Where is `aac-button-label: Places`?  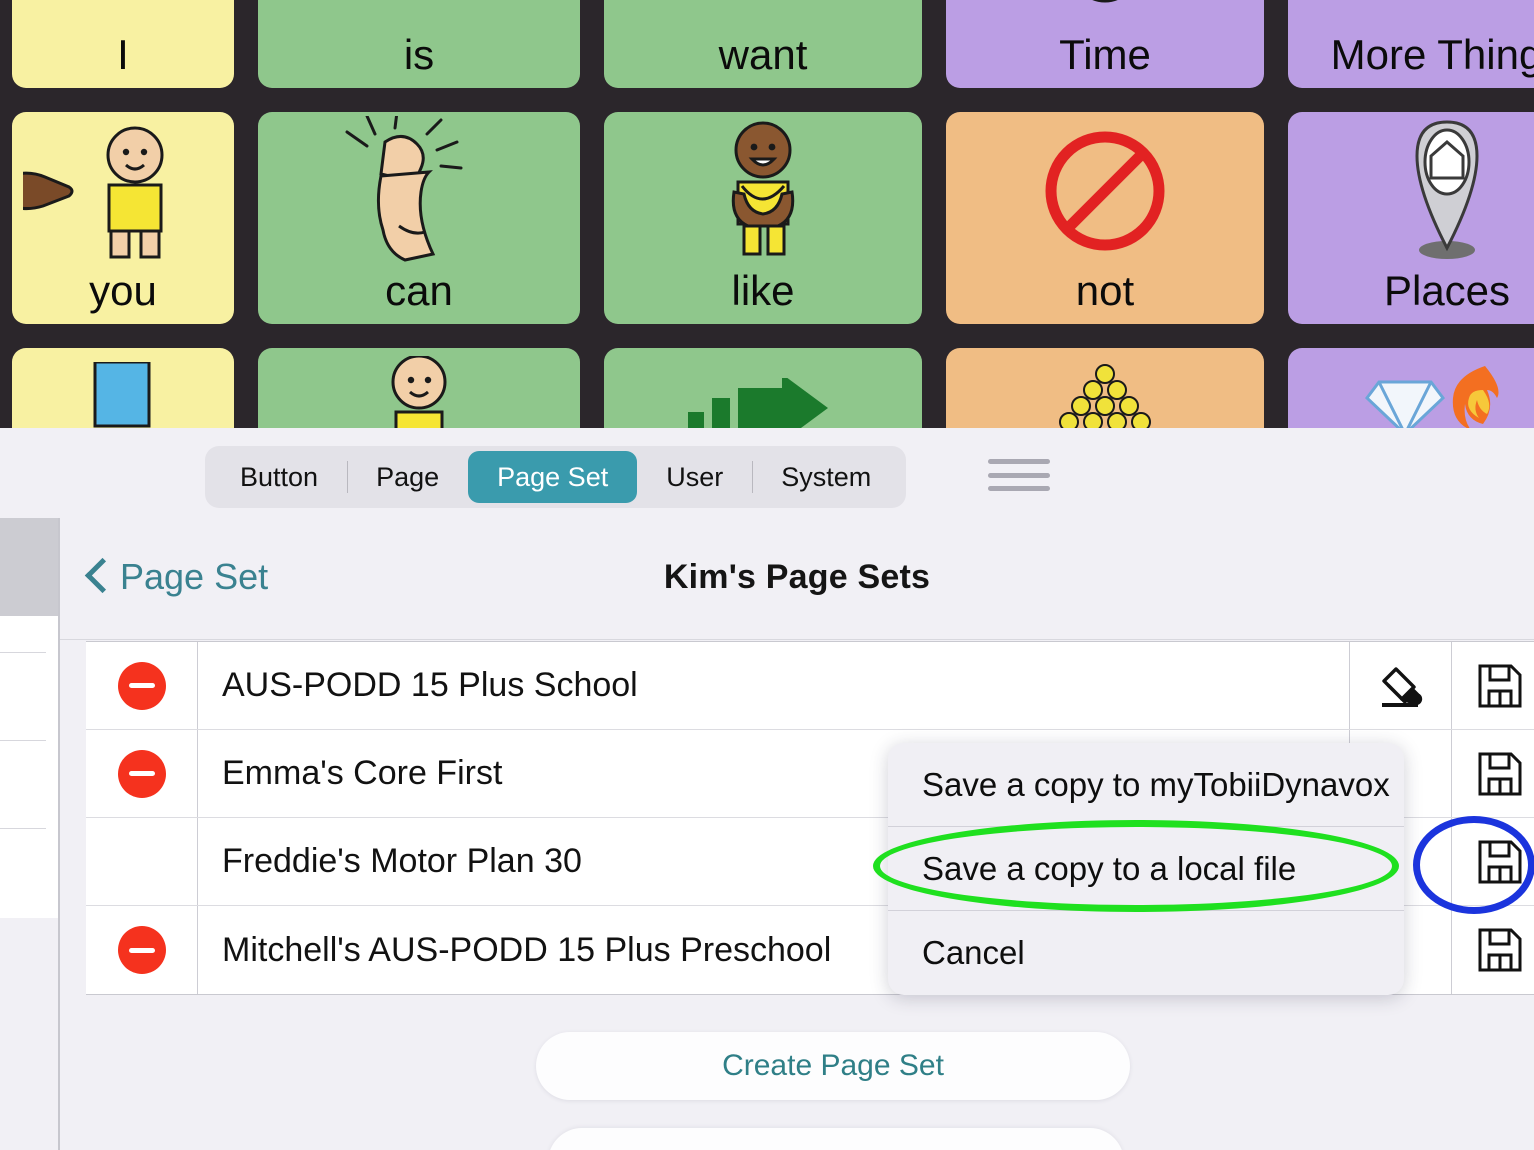 aac-button-label: Places is located at coordinates (1447, 290).